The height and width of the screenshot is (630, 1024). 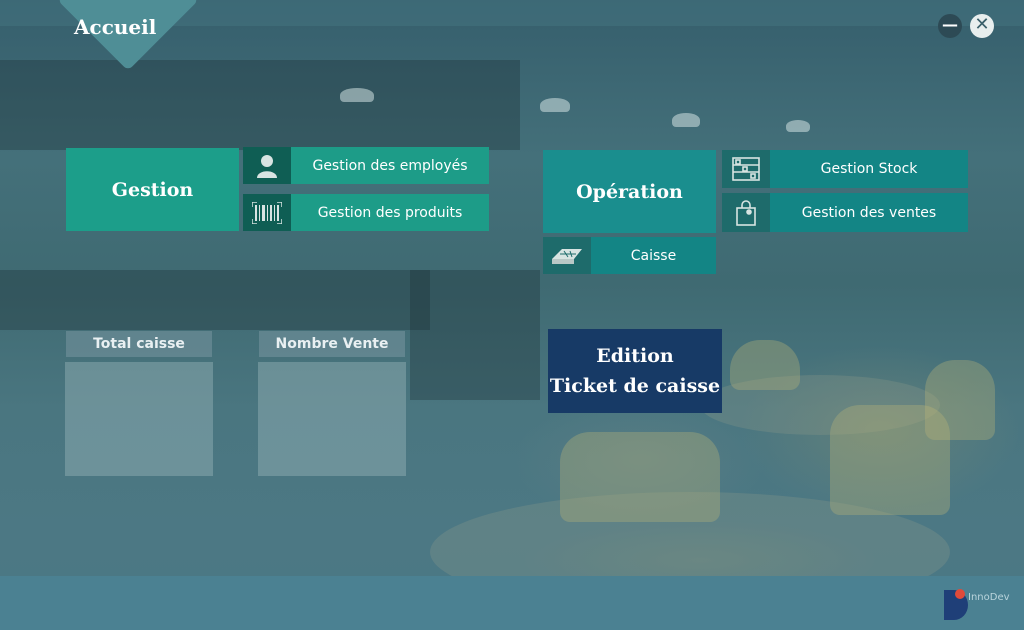 What do you see at coordinates (869, 212) in the screenshot?
I see `sales-button-label: Gestion des ventes` at bounding box center [869, 212].